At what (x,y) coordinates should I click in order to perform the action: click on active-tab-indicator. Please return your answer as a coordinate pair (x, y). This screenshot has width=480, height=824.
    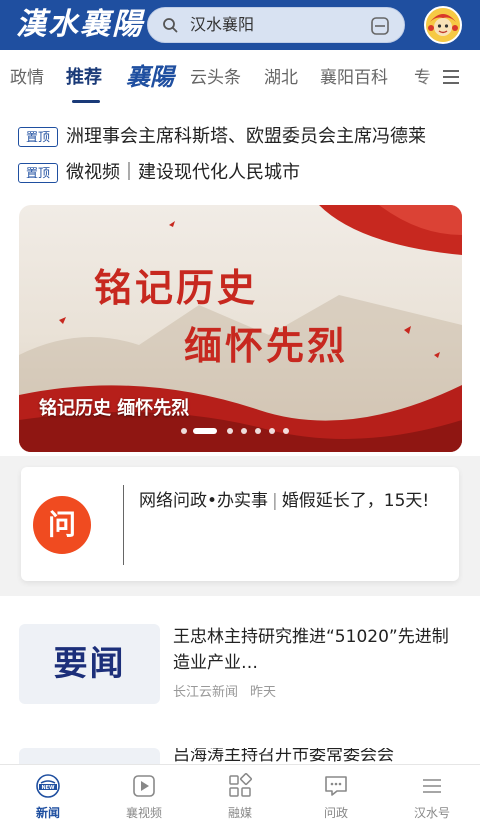
    Looking at the image, I should click on (86, 101).